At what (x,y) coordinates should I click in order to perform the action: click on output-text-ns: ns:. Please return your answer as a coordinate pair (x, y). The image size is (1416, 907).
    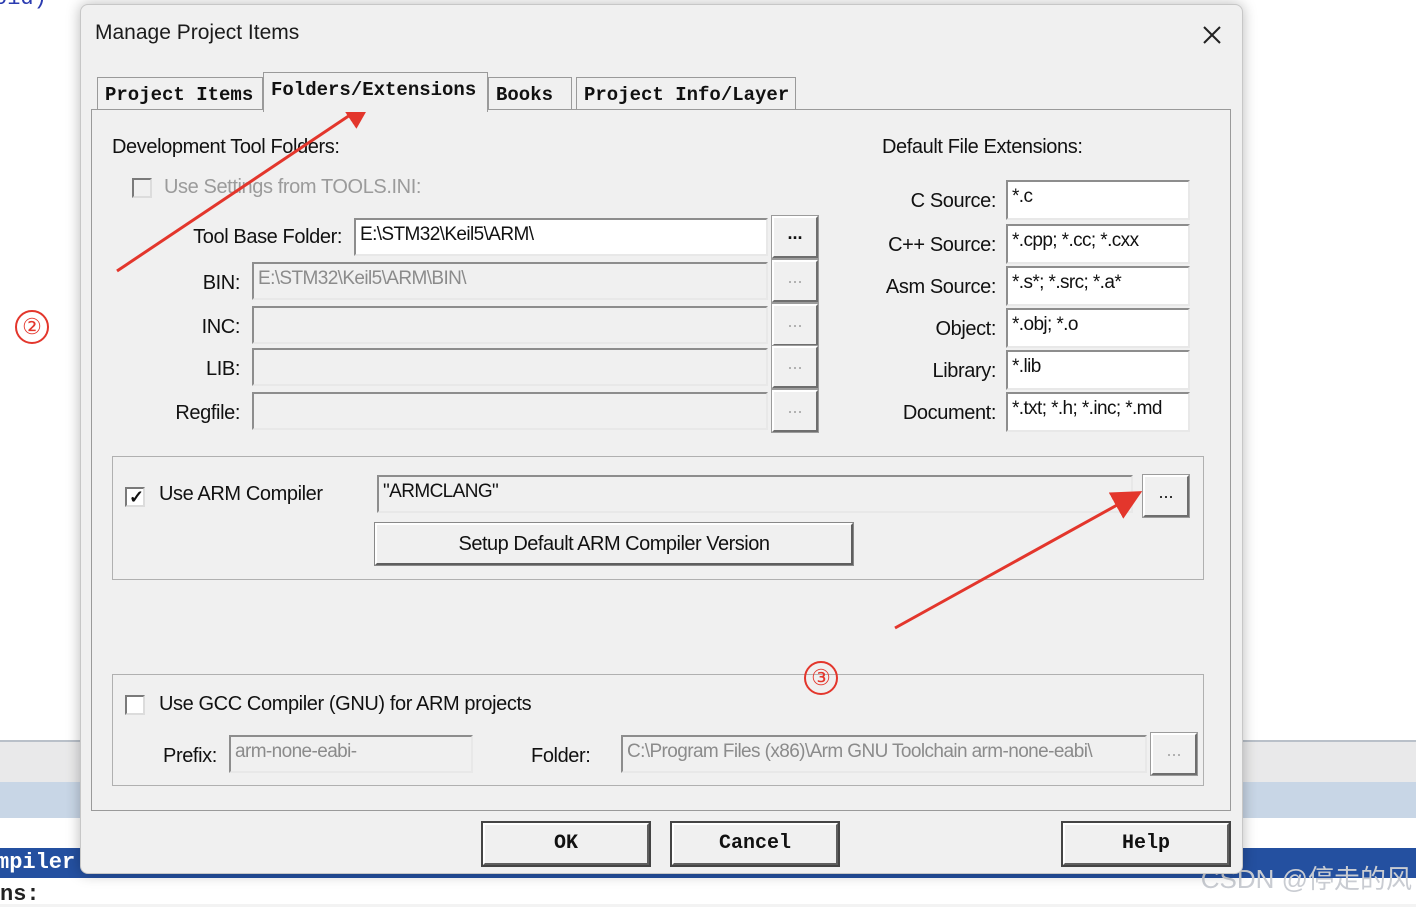
    Looking at the image, I should click on (20, 894).